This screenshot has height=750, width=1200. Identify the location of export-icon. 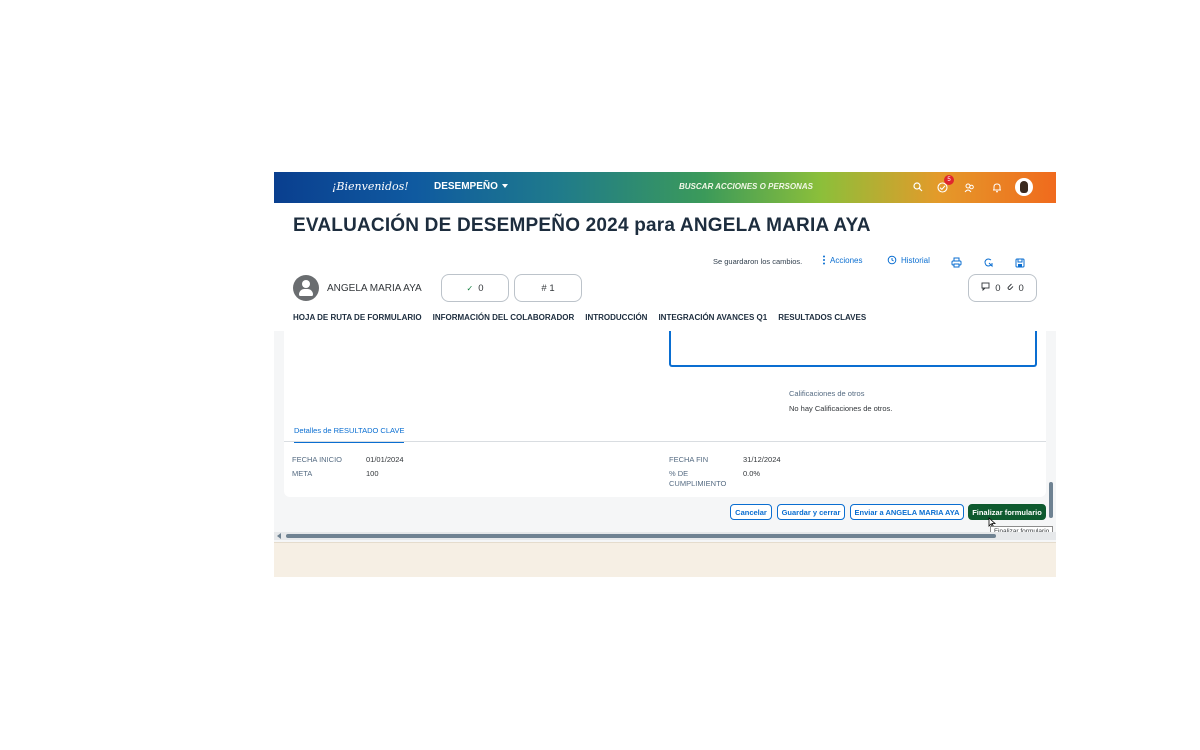
(989, 261).